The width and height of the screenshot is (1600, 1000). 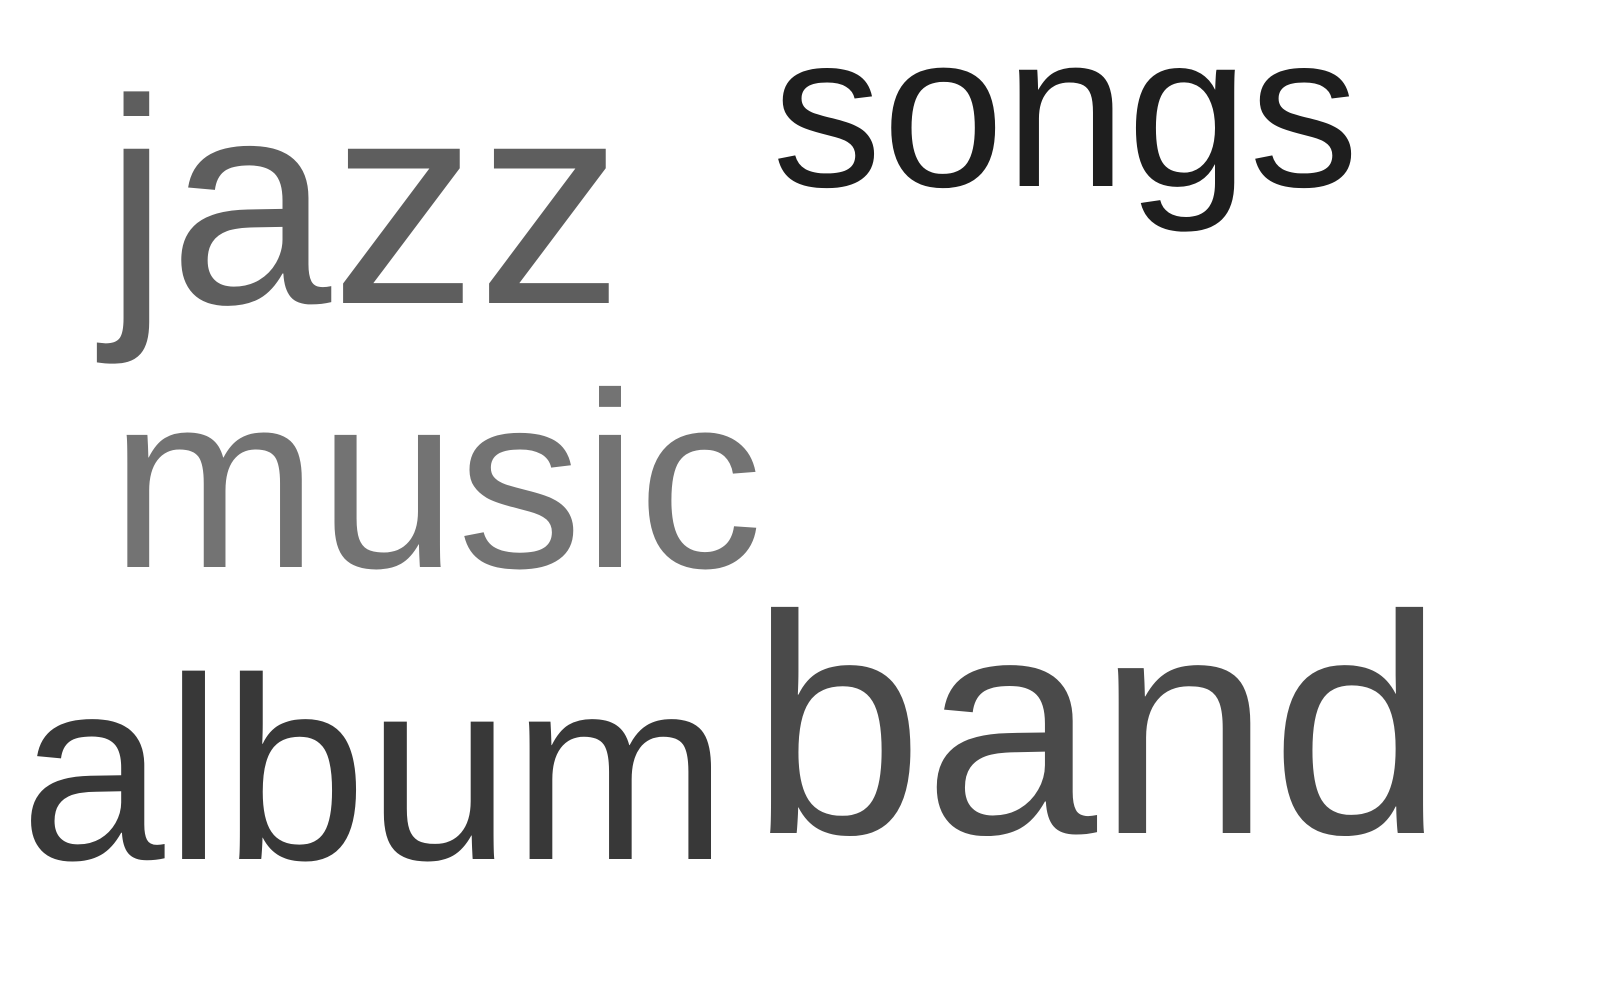 What do you see at coordinates (374, 770) in the screenshot?
I see `word-album: album` at bounding box center [374, 770].